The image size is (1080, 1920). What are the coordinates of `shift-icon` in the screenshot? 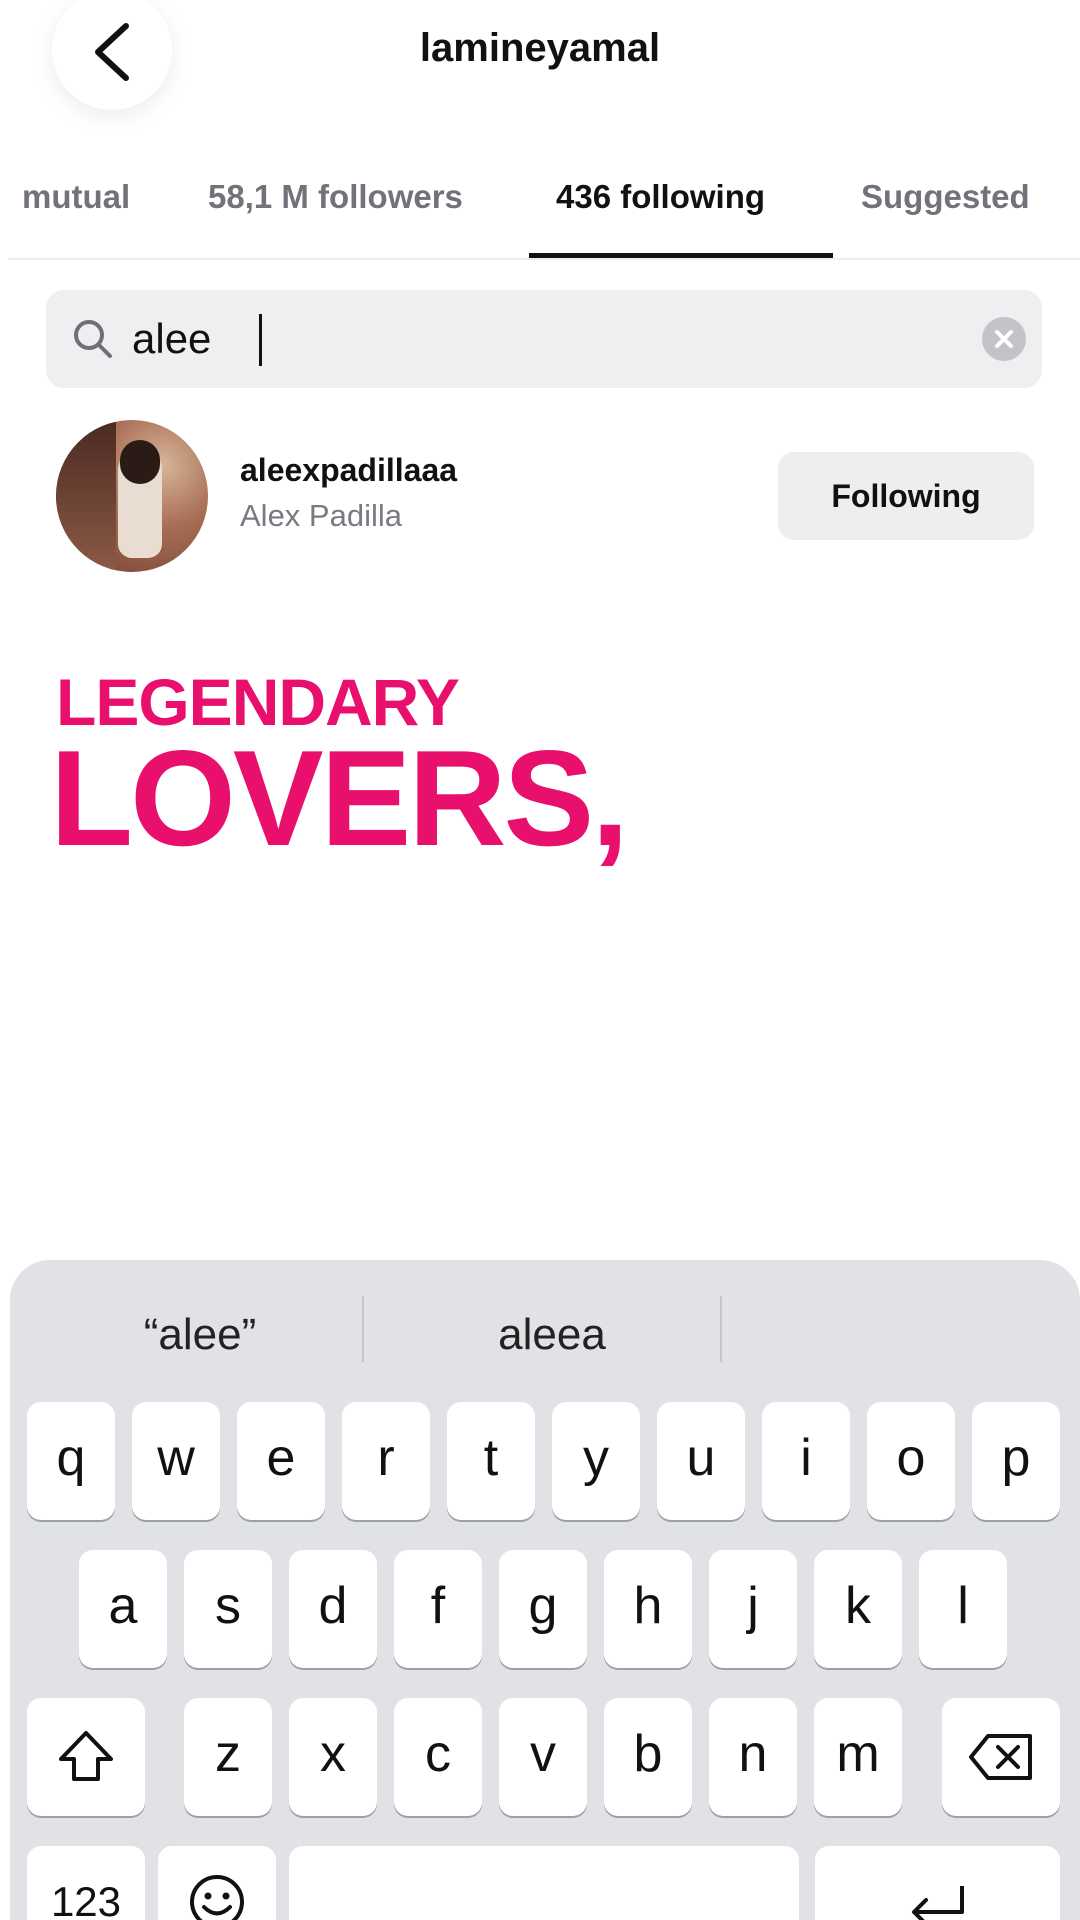 It's located at (86, 1756).